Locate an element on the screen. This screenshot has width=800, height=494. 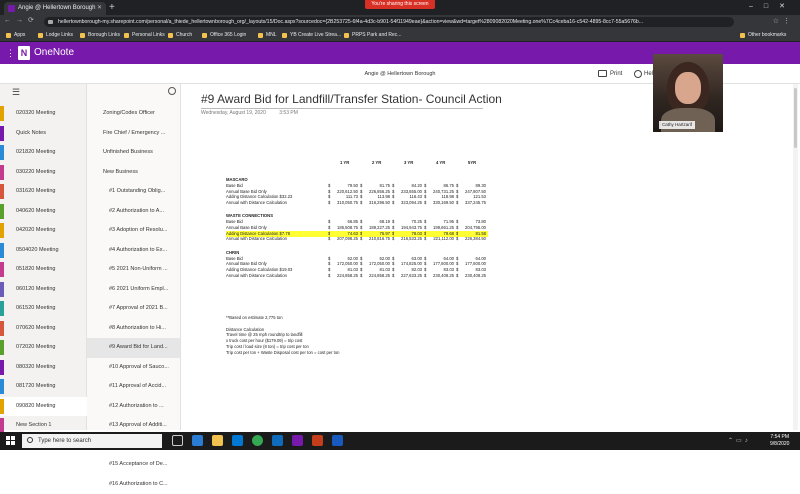
section-item: 031620 Meeting is located at coordinates (43, 192).